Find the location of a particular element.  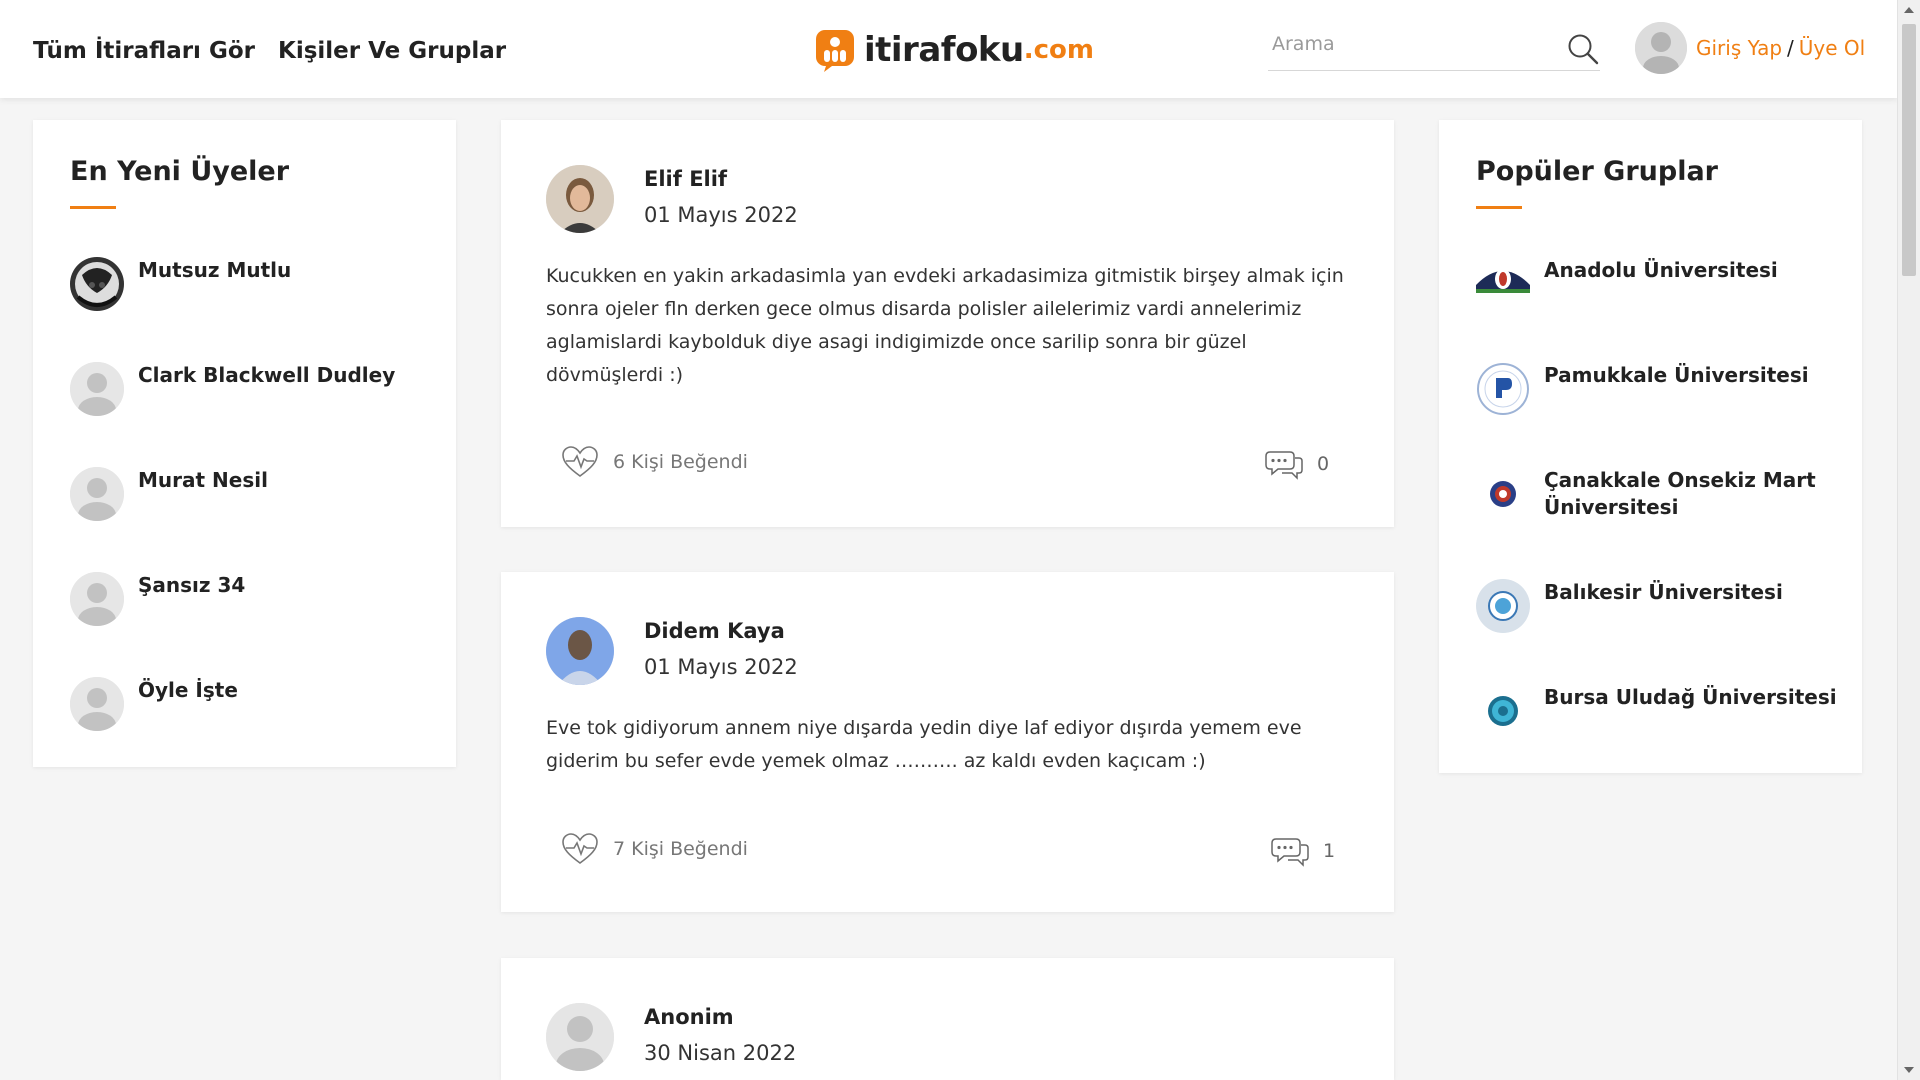

post-date: 30 Nisan 2022 is located at coordinates (720, 1053).